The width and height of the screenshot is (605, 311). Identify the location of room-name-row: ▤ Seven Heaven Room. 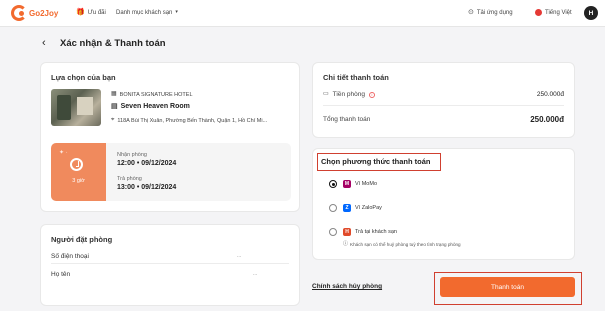
(150, 106).